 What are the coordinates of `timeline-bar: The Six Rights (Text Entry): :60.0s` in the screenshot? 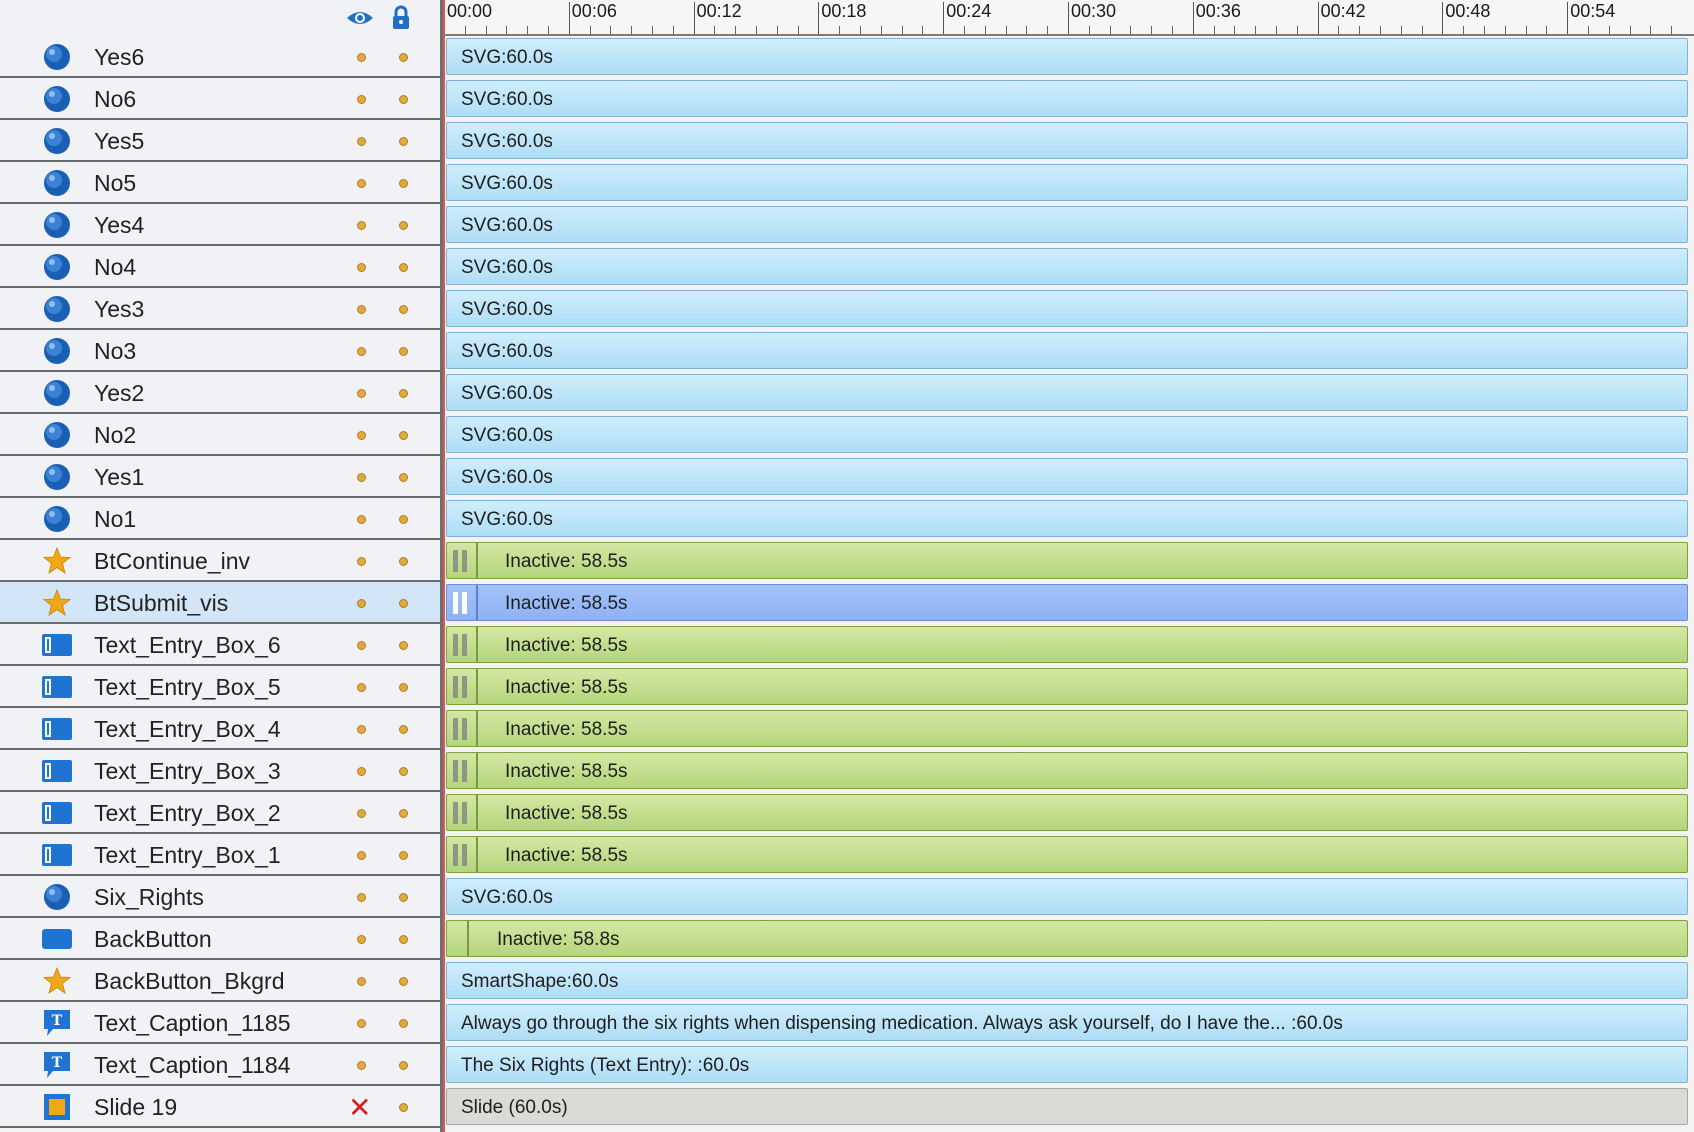 It's located at (1067, 1064).